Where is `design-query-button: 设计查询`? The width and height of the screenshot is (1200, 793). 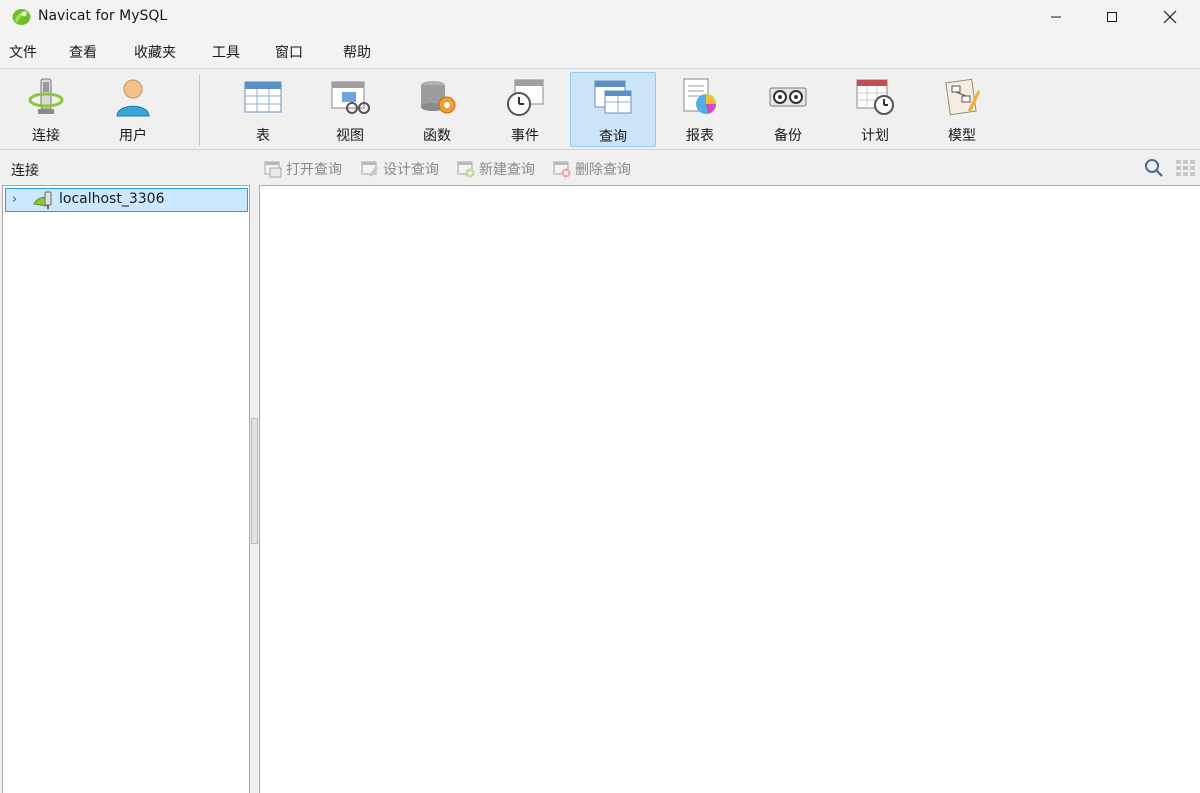 design-query-button: 设计查询 is located at coordinates (400, 169).